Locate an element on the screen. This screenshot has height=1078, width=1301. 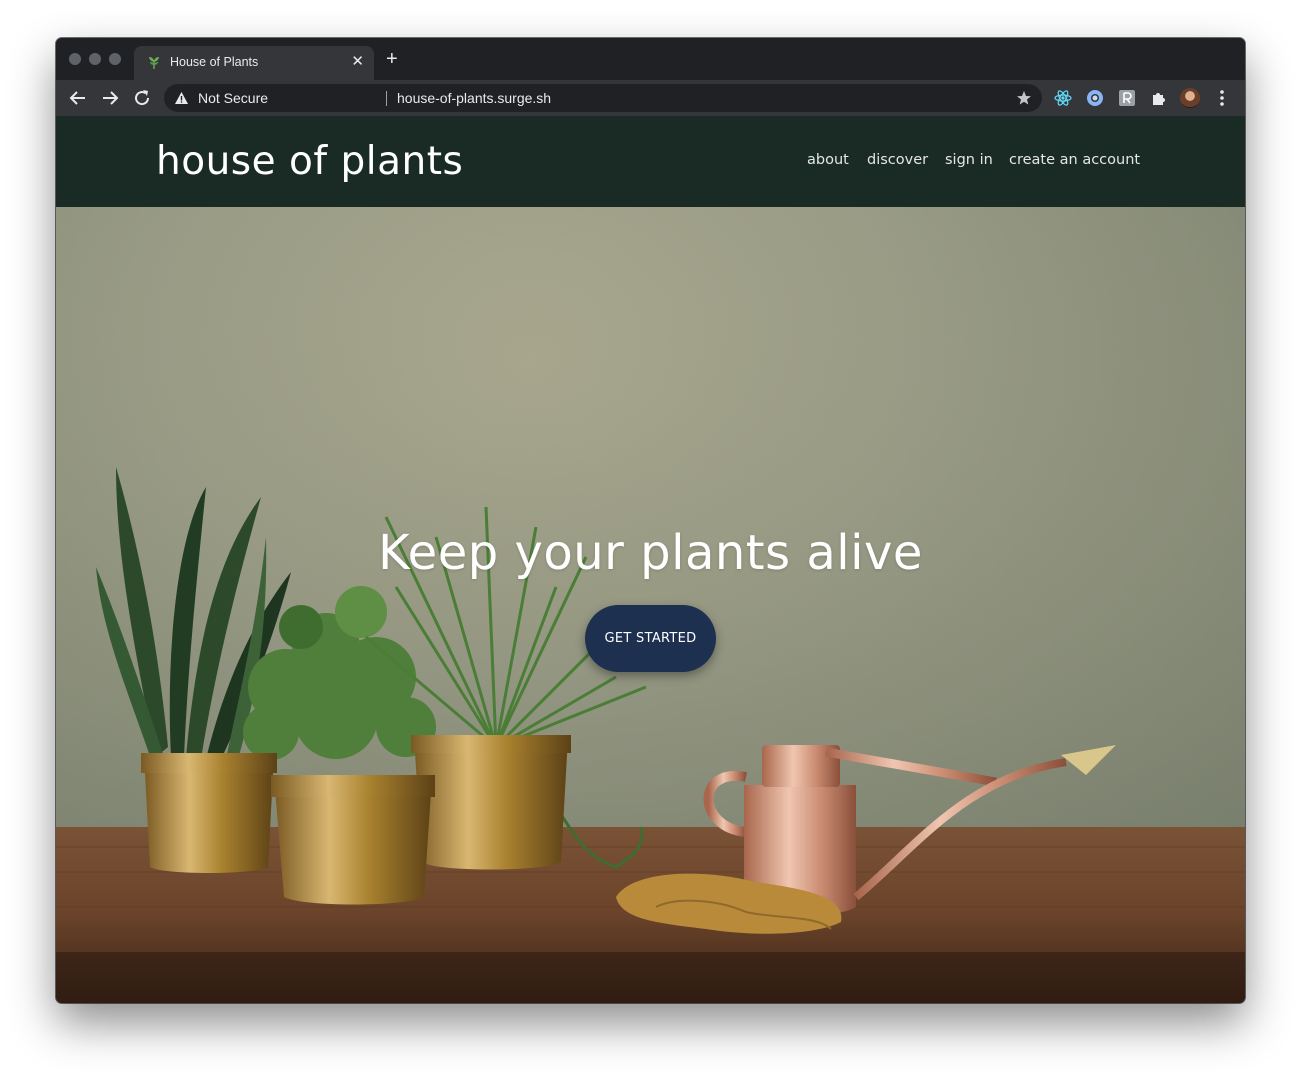
get-started-button: GET STARTED is located at coordinates (650, 638).